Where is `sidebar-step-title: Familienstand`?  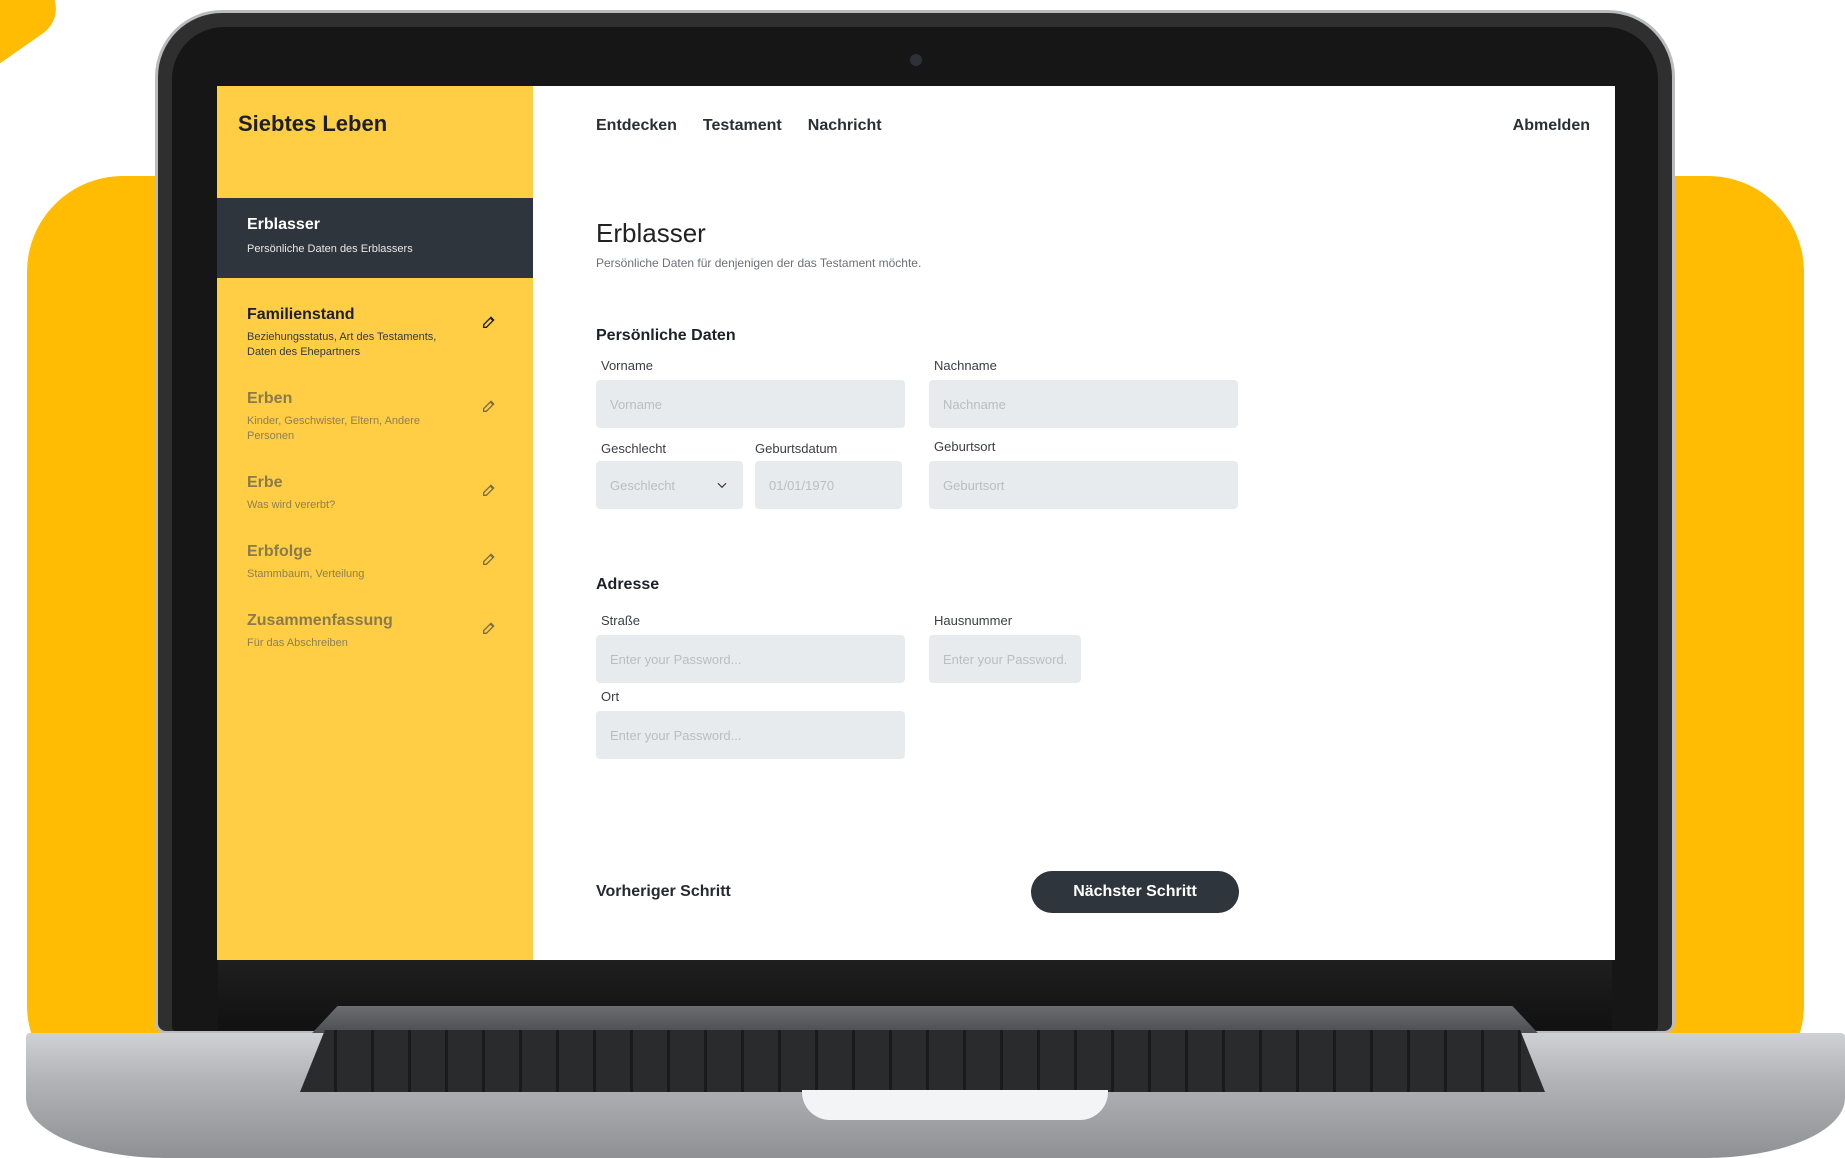
sidebar-step-title: Familienstand is located at coordinates (301, 314).